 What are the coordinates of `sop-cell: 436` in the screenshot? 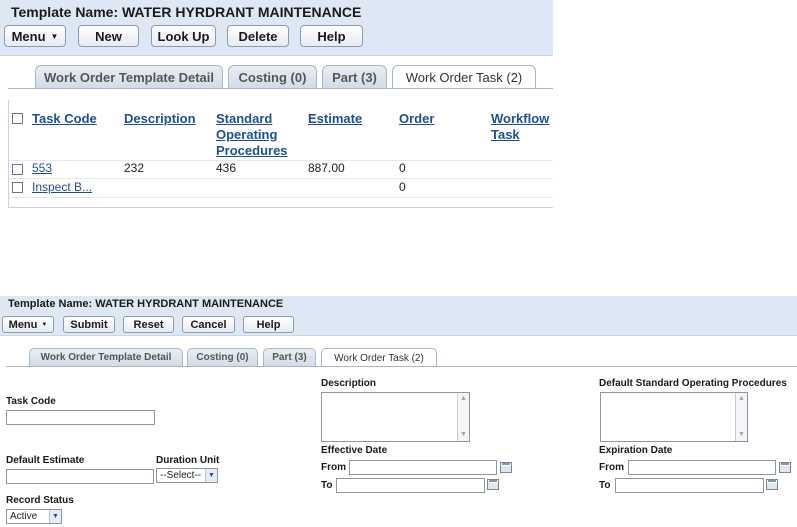 It's located at (226, 168).